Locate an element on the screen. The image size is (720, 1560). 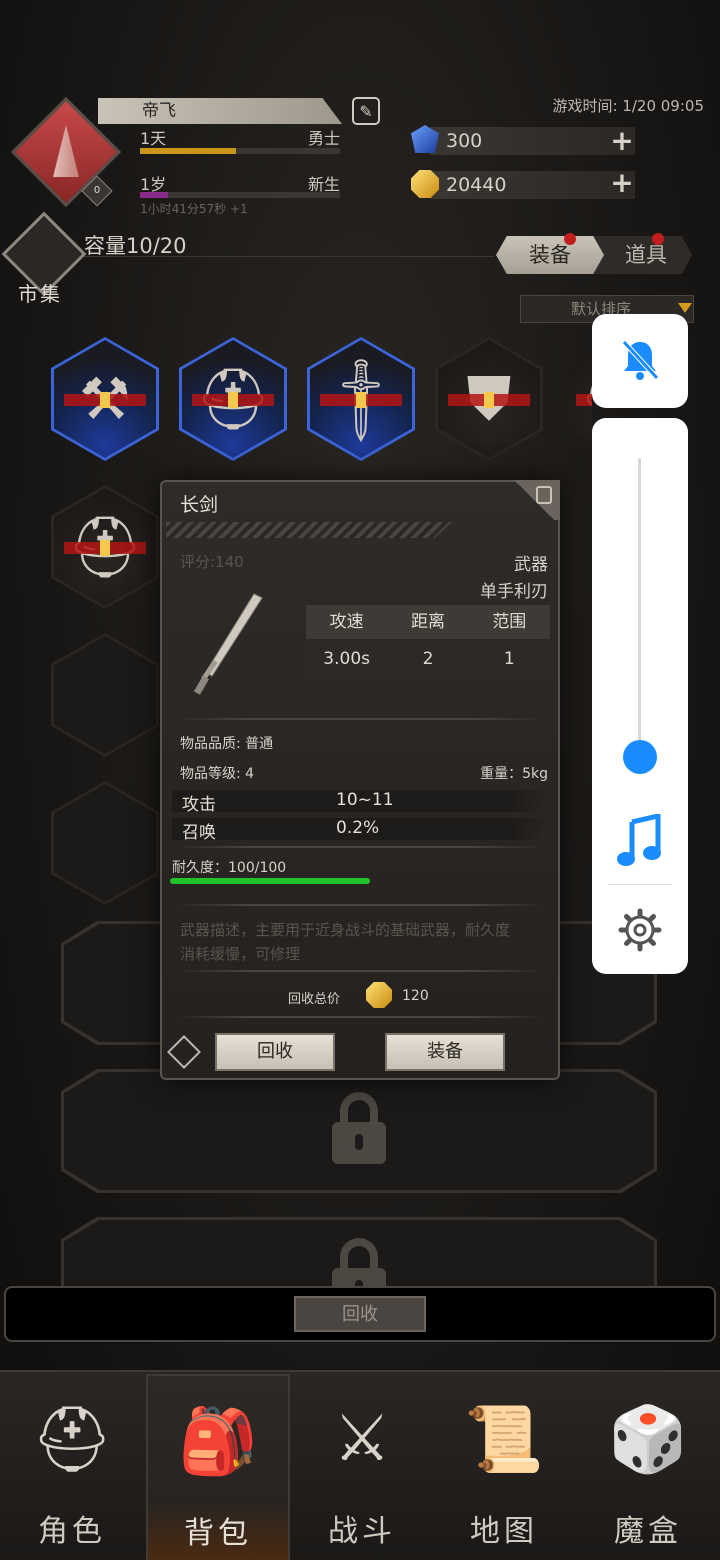
durability-label: 耐久度：100/100 is located at coordinates (229, 868).